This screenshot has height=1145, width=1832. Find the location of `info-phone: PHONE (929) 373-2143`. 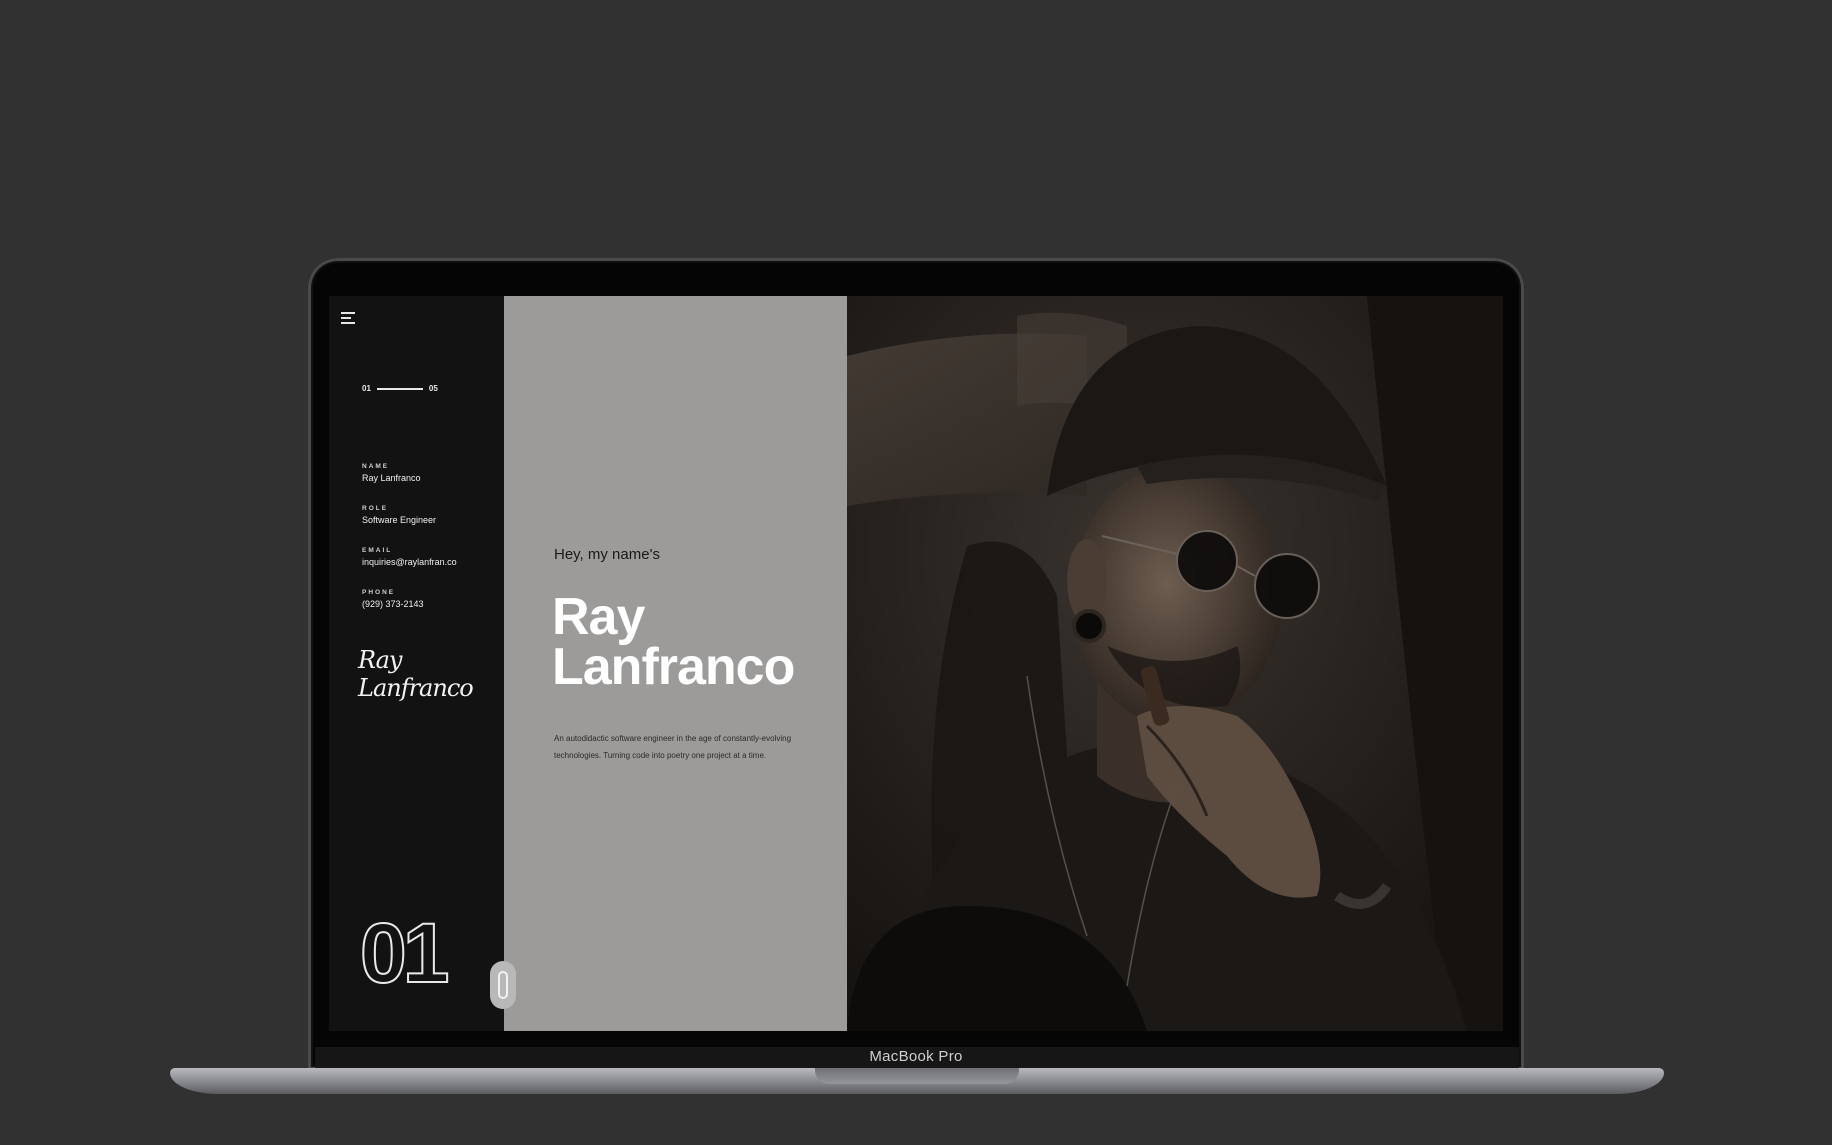

info-phone: PHONE (929) 373-2143 is located at coordinates (393, 599).